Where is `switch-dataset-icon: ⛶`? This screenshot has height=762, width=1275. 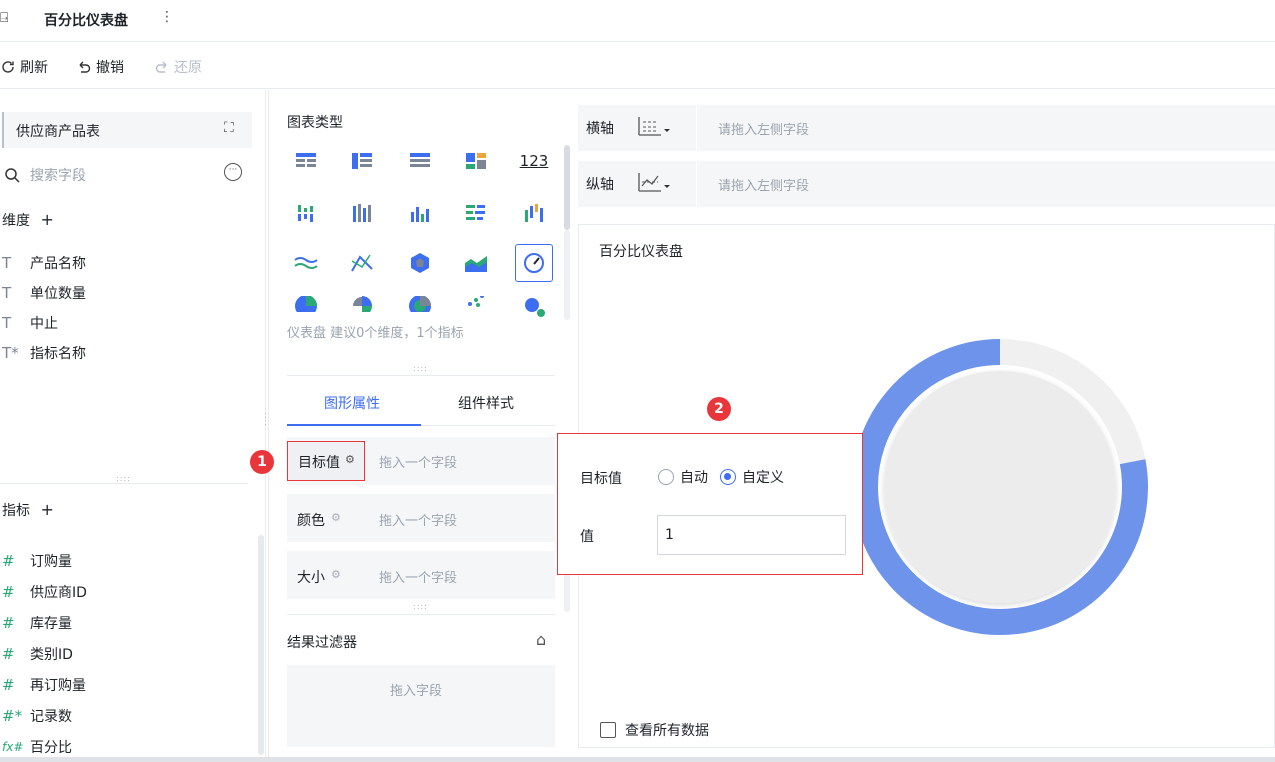
switch-dataset-icon: ⛶ is located at coordinates (229, 128).